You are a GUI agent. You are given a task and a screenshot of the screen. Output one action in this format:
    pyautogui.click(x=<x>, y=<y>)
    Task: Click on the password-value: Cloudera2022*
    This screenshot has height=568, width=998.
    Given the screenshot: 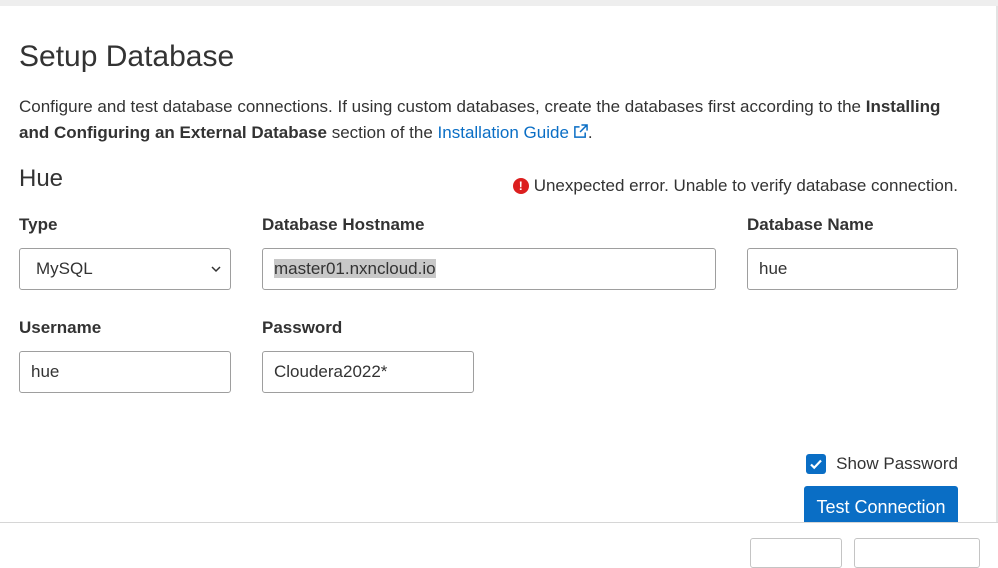 What is the action you would take?
    pyautogui.click(x=331, y=371)
    